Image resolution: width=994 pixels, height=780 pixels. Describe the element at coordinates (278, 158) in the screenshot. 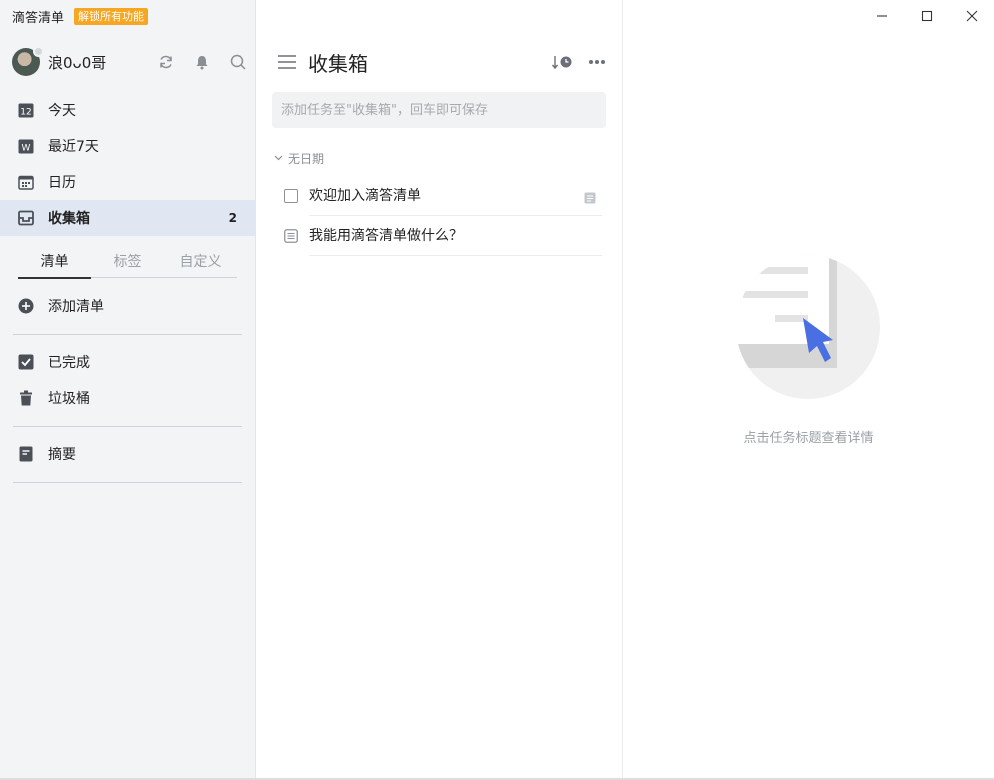

I see `chevron-down-icon` at that location.